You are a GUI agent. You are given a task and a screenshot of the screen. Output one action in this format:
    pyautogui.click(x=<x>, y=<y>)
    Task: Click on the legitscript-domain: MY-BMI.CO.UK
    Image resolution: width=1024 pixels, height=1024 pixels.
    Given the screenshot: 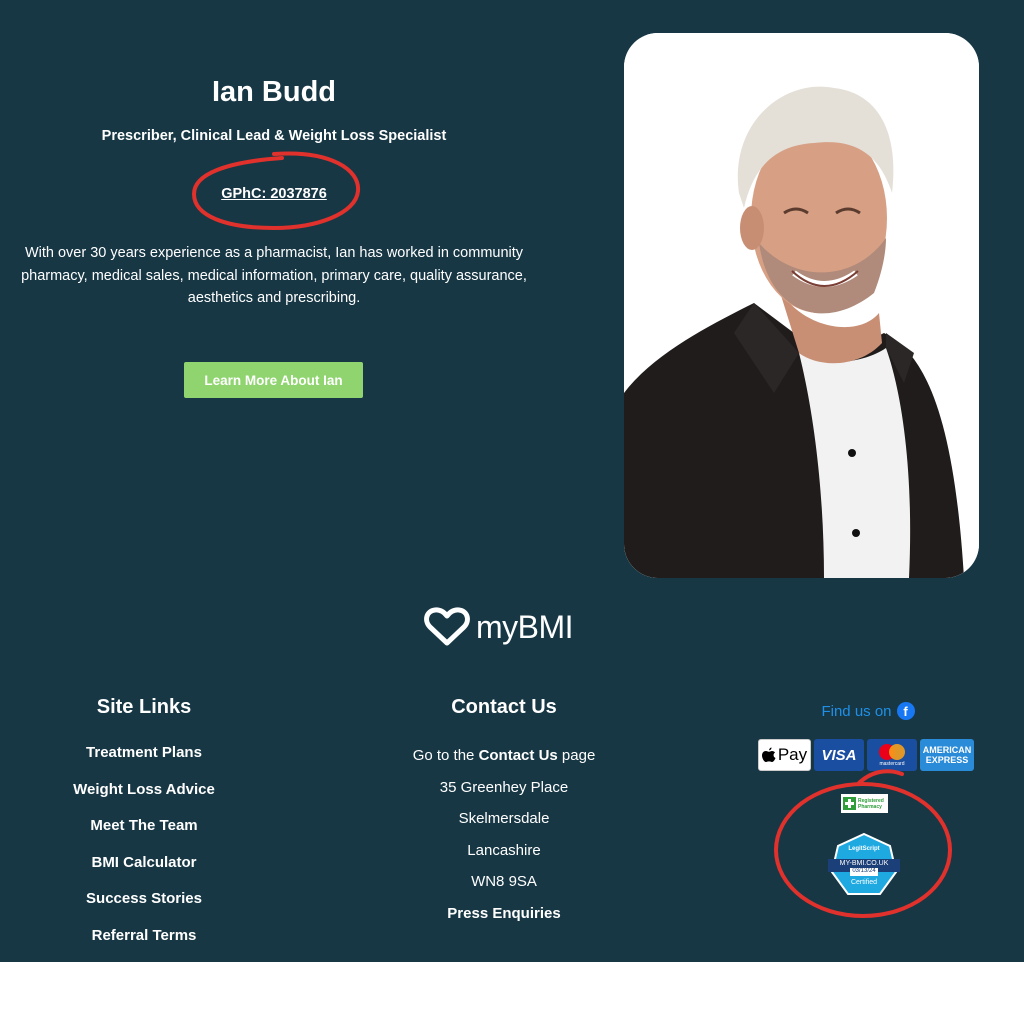 What is the action you would take?
    pyautogui.click(x=864, y=863)
    